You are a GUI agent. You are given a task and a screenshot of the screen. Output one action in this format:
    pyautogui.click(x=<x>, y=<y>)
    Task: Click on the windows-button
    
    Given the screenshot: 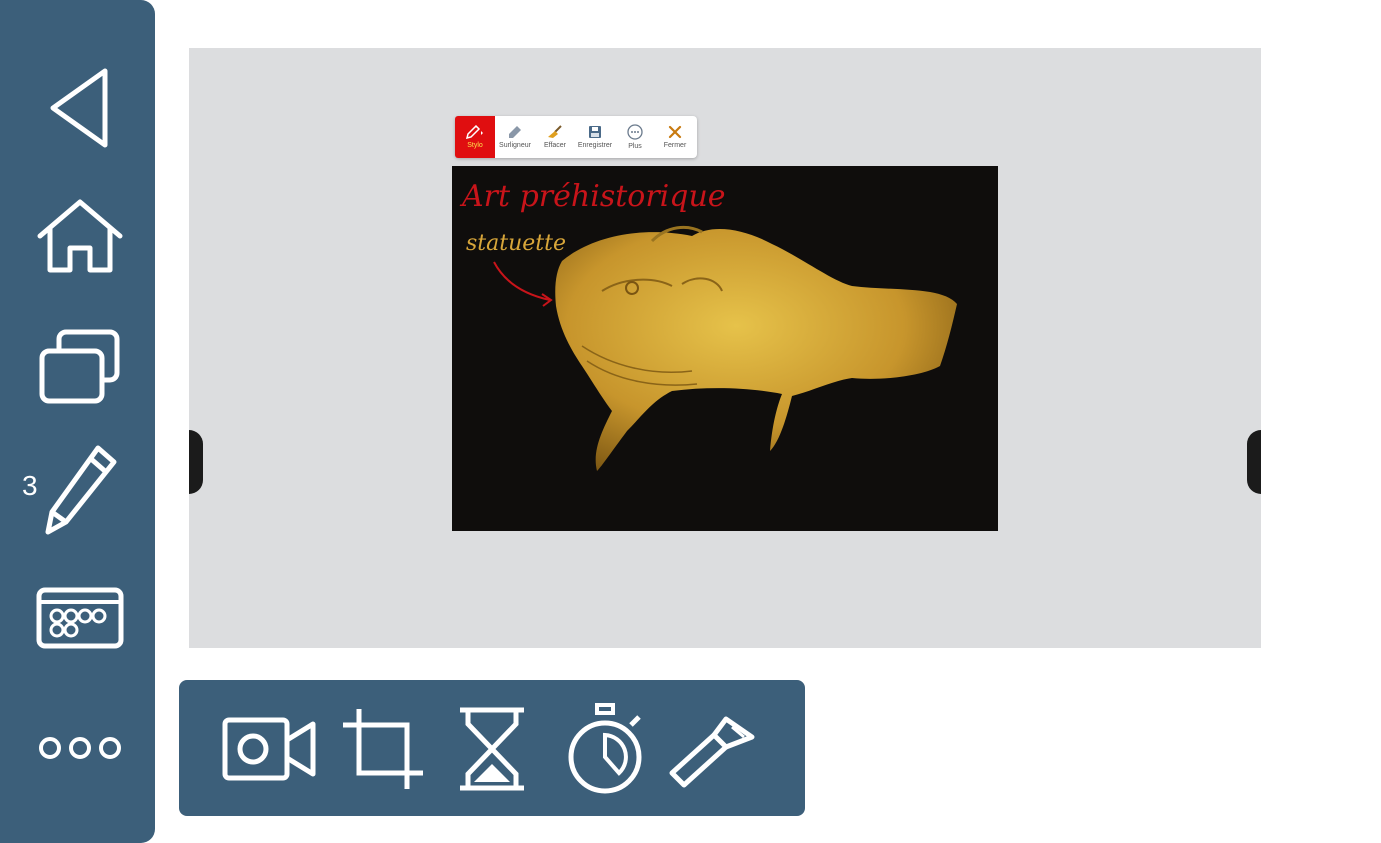 What is the action you would take?
    pyautogui.click(x=80, y=366)
    